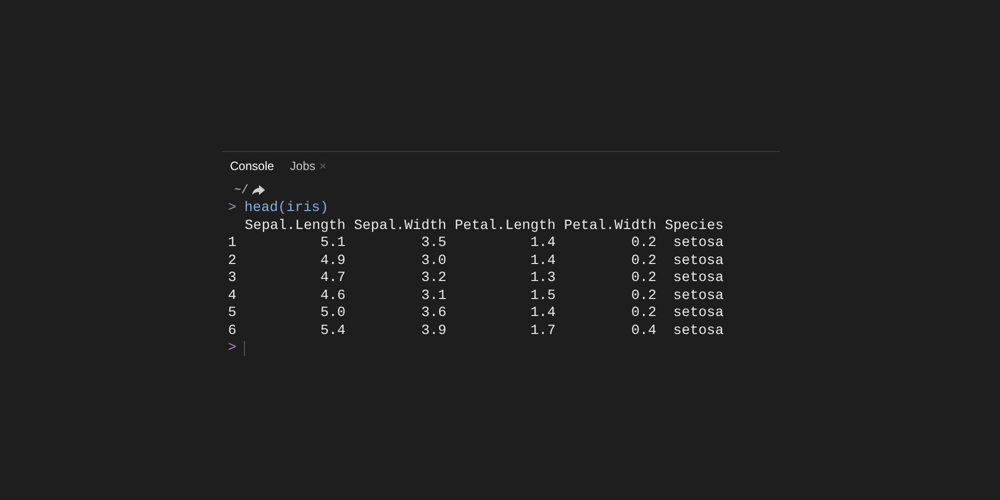 The image size is (1000, 500). Describe the element at coordinates (232, 260) in the screenshot. I see `row-number: 2` at that location.